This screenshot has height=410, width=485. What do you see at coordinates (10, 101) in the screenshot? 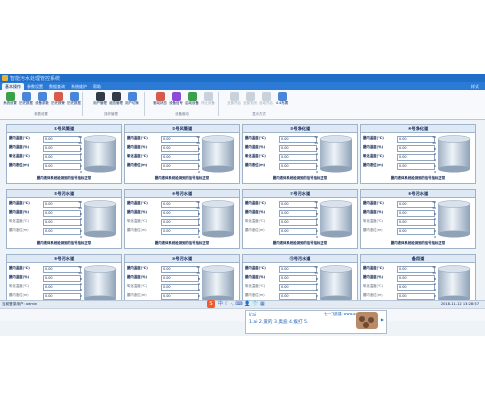
I see `ribbon-button-display: 系统设置` at bounding box center [10, 101].